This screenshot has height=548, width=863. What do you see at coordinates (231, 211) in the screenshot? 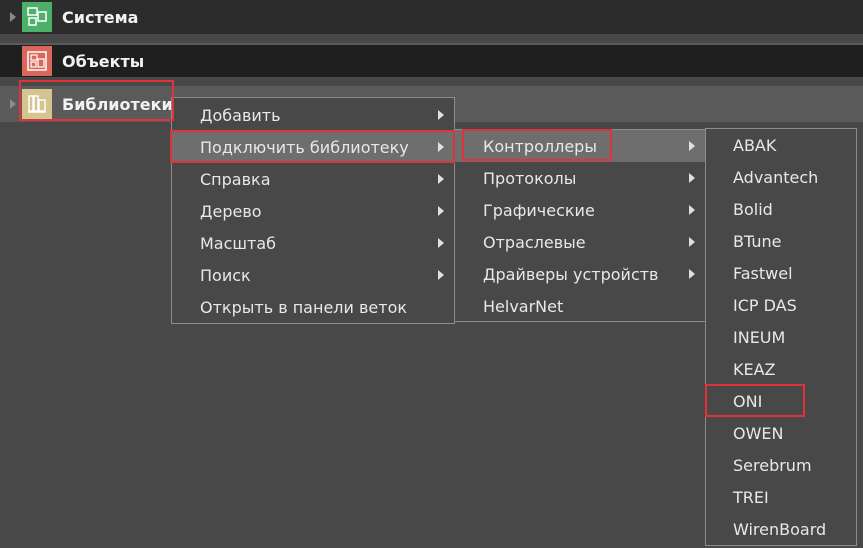
I see `menu-item-label: Дерево` at bounding box center [231, 211].